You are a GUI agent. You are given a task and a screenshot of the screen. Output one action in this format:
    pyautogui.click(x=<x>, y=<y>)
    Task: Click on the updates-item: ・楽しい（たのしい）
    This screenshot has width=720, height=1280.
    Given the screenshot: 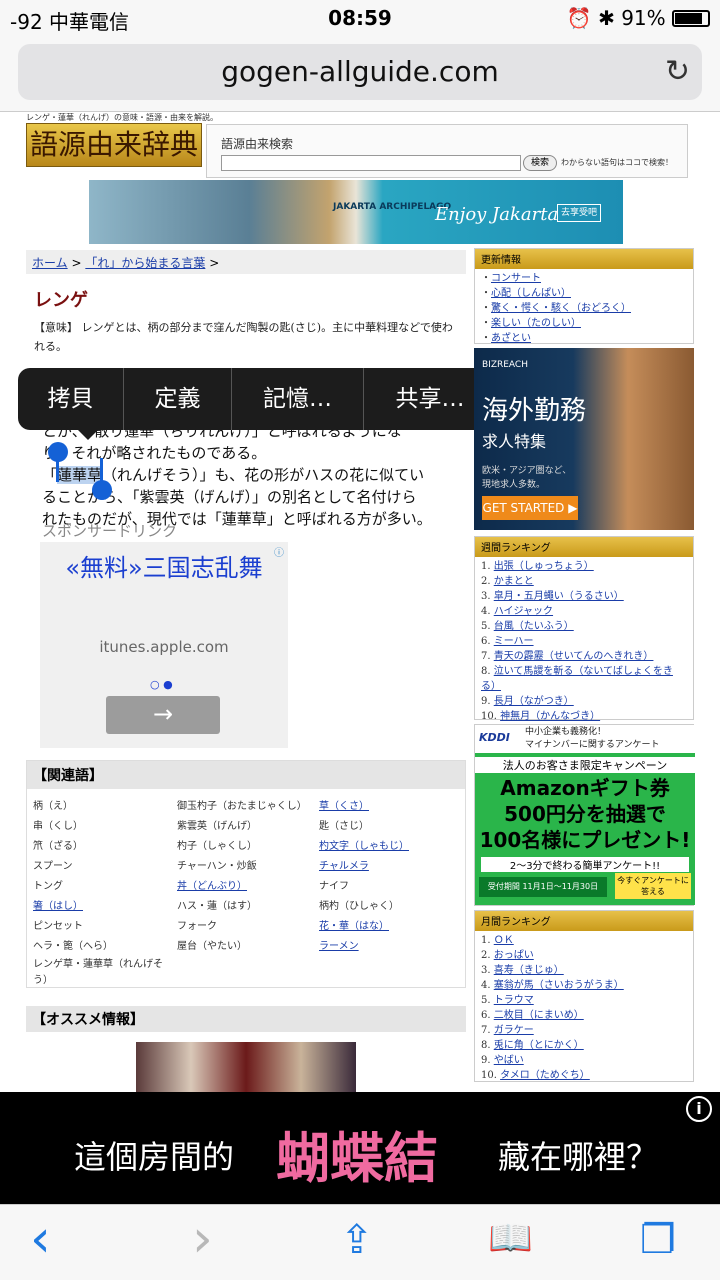 What is the action you would take?
    pyautogui.click(x=584, y=323)
    